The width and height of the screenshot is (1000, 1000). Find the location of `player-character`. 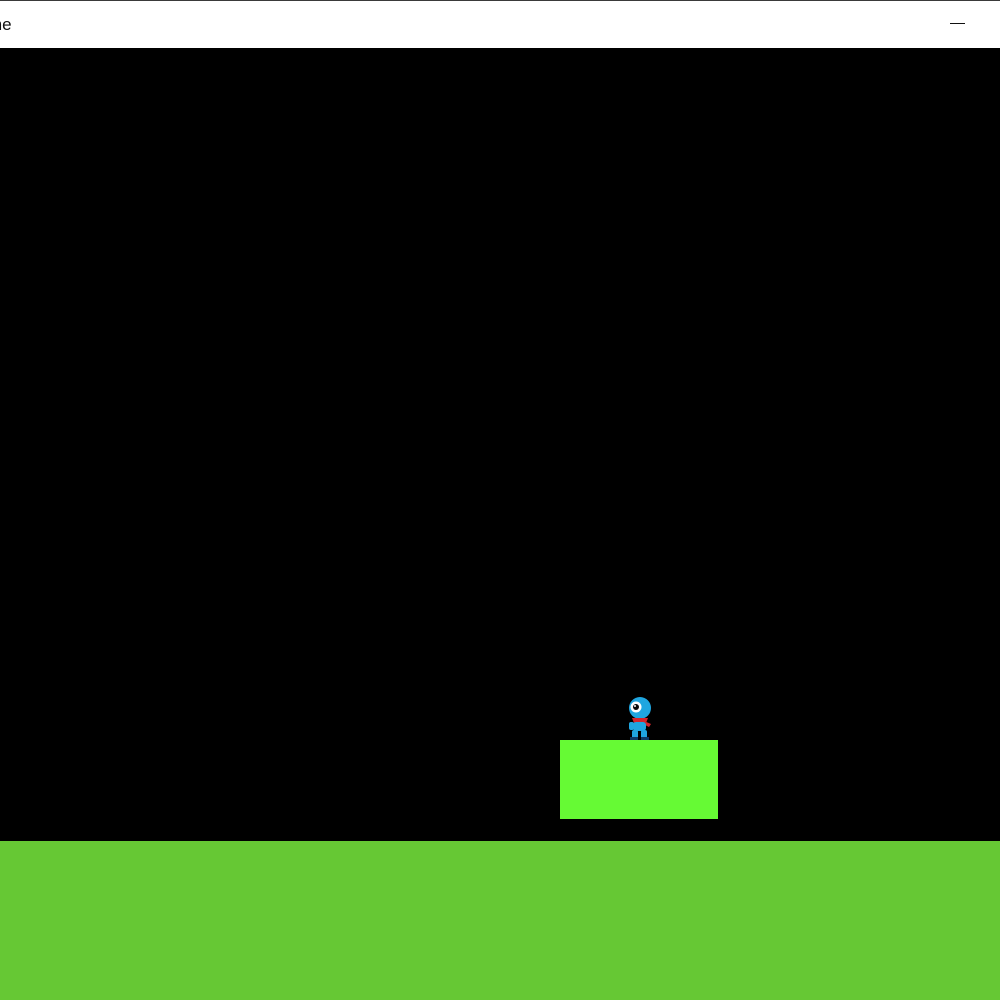

player-character is located at coordinates (639, 718).